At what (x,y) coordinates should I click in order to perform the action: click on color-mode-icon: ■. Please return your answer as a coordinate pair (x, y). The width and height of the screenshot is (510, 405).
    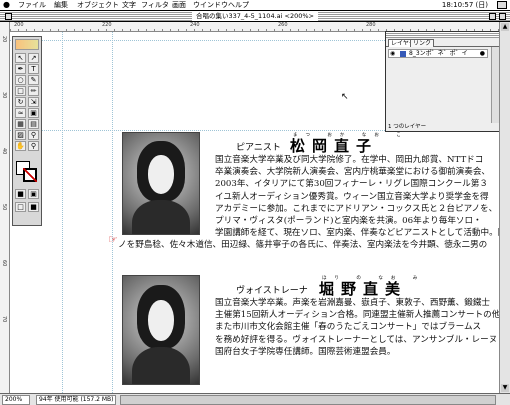
    Looking at the image, I should click on (20, 194).